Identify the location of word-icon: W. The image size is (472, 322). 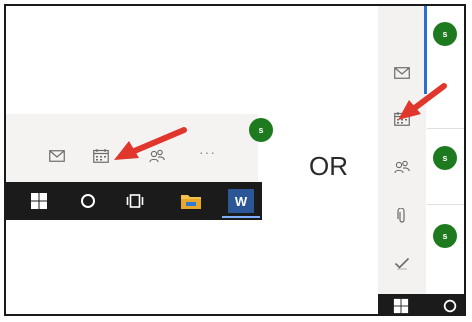
(241, 201).